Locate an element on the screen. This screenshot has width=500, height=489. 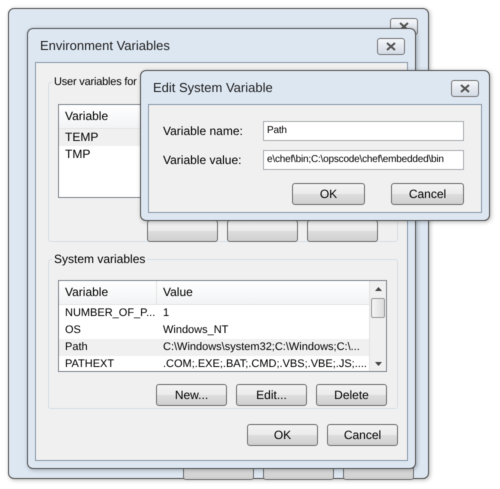
scroll-up-icon is located at coordinates (378, 289).